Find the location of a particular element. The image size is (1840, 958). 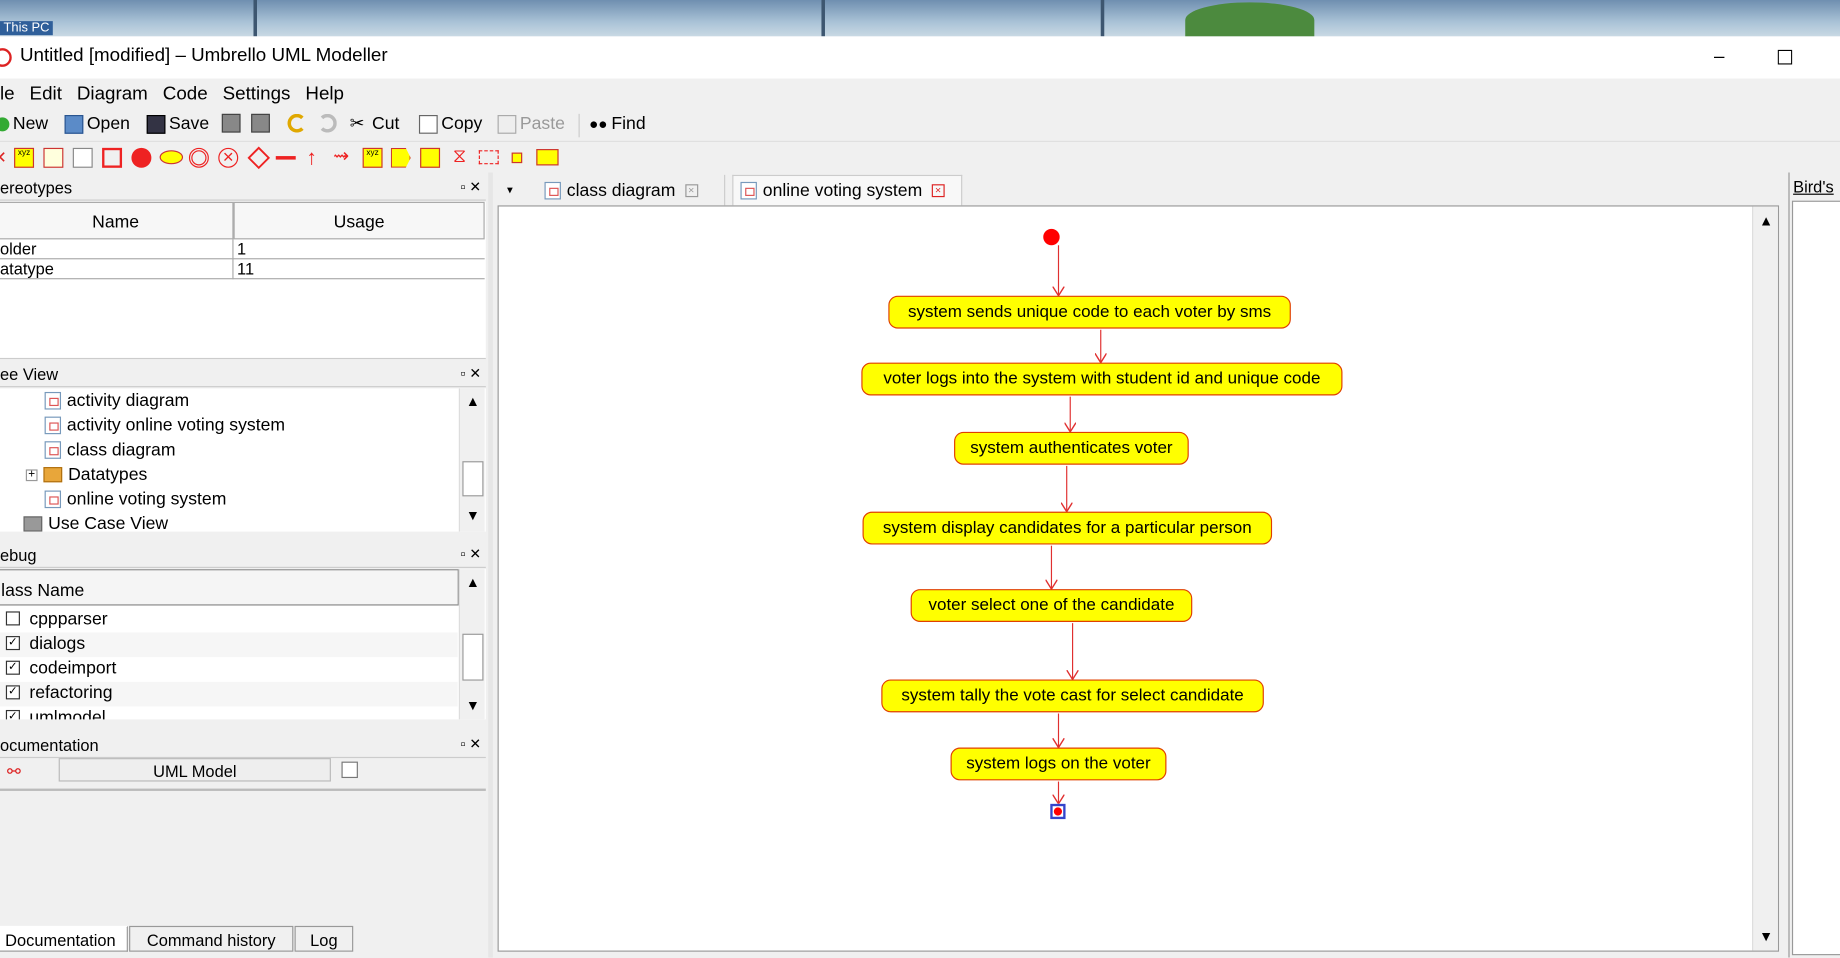

this-pc-label: This PC is located at coordinates (26, 28).